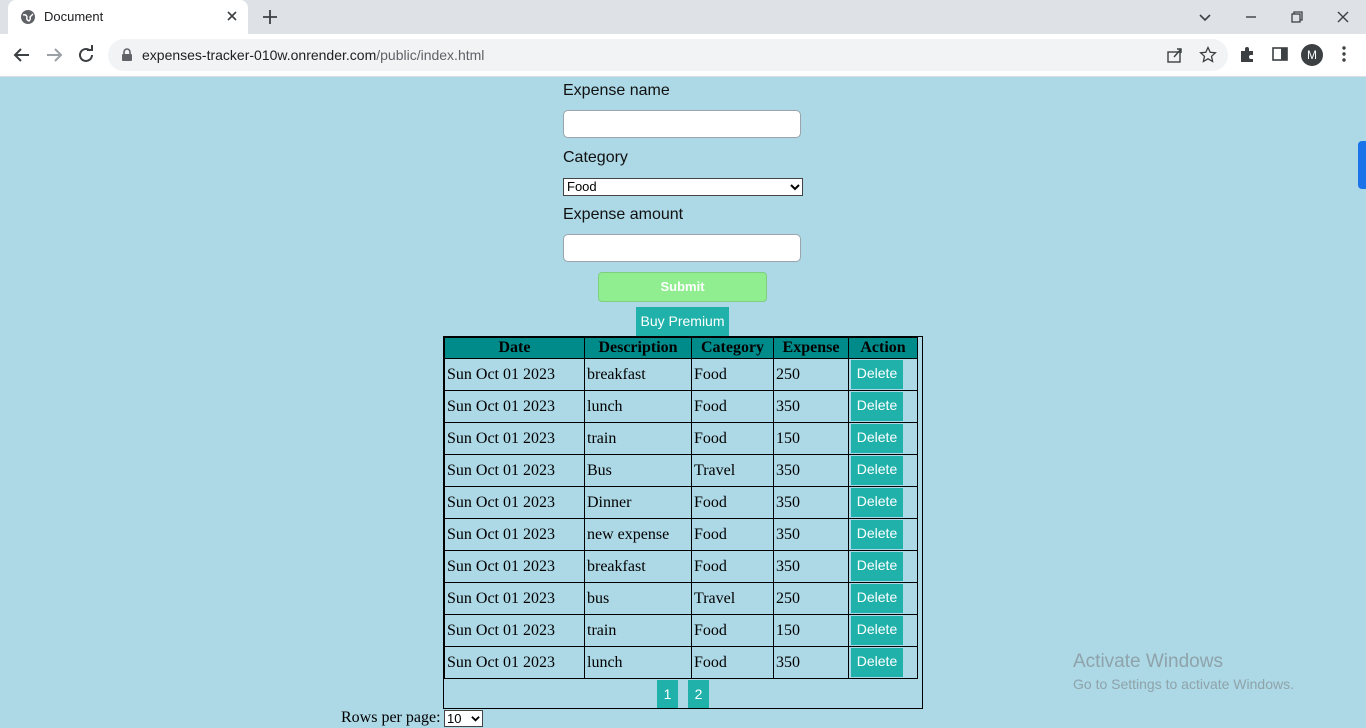 The height and width of the screenshot is (728, 1366). I want to click on rows-per-page-value: 10, so click(454, 718).